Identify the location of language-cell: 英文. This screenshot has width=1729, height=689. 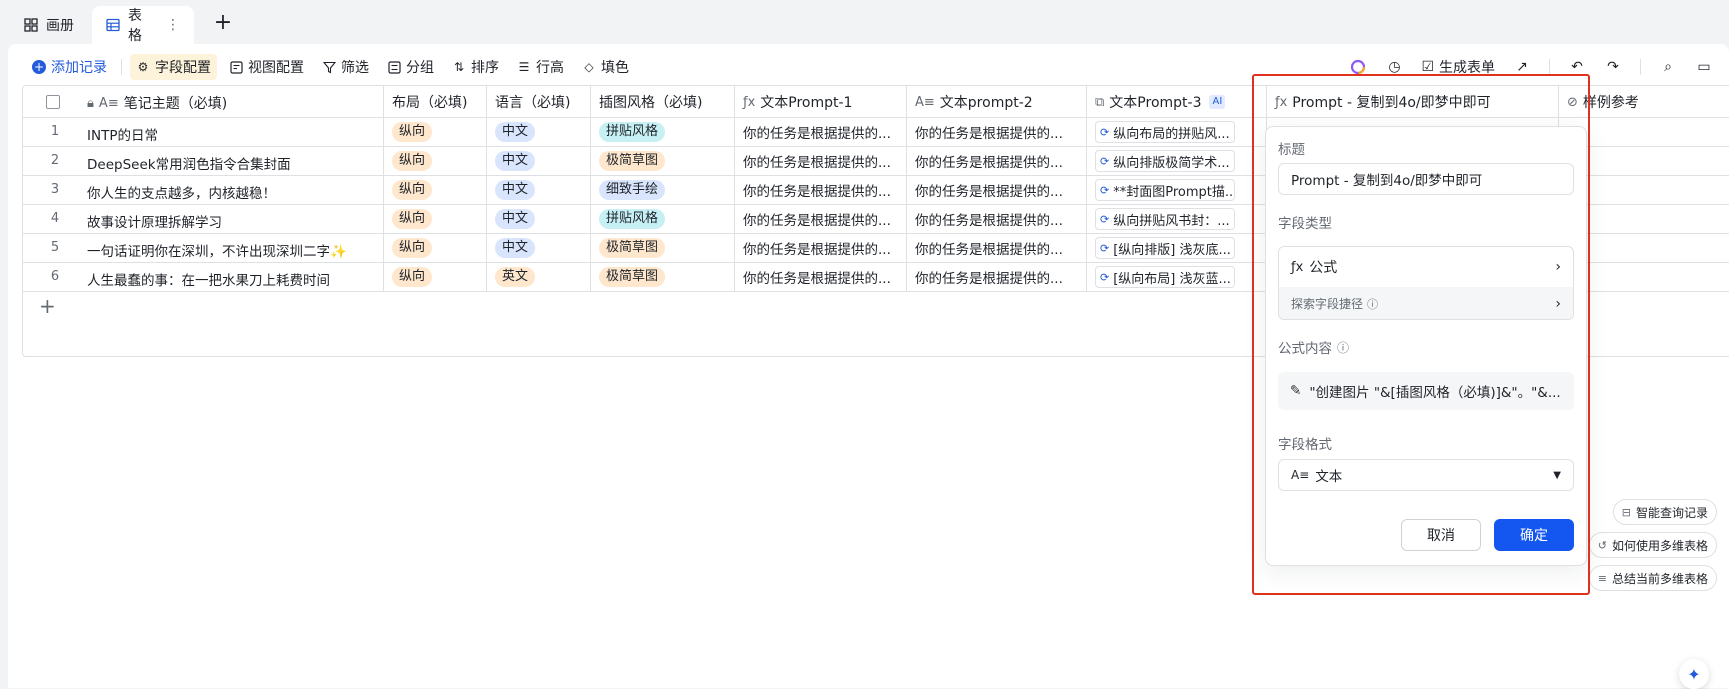
(539, 277).